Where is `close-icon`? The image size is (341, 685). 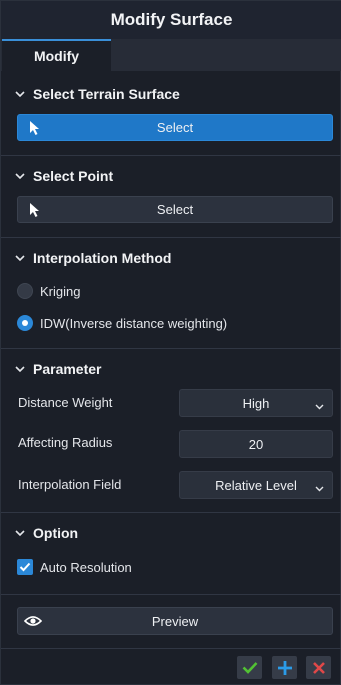
close-icon is located at coordinates (318, 667).